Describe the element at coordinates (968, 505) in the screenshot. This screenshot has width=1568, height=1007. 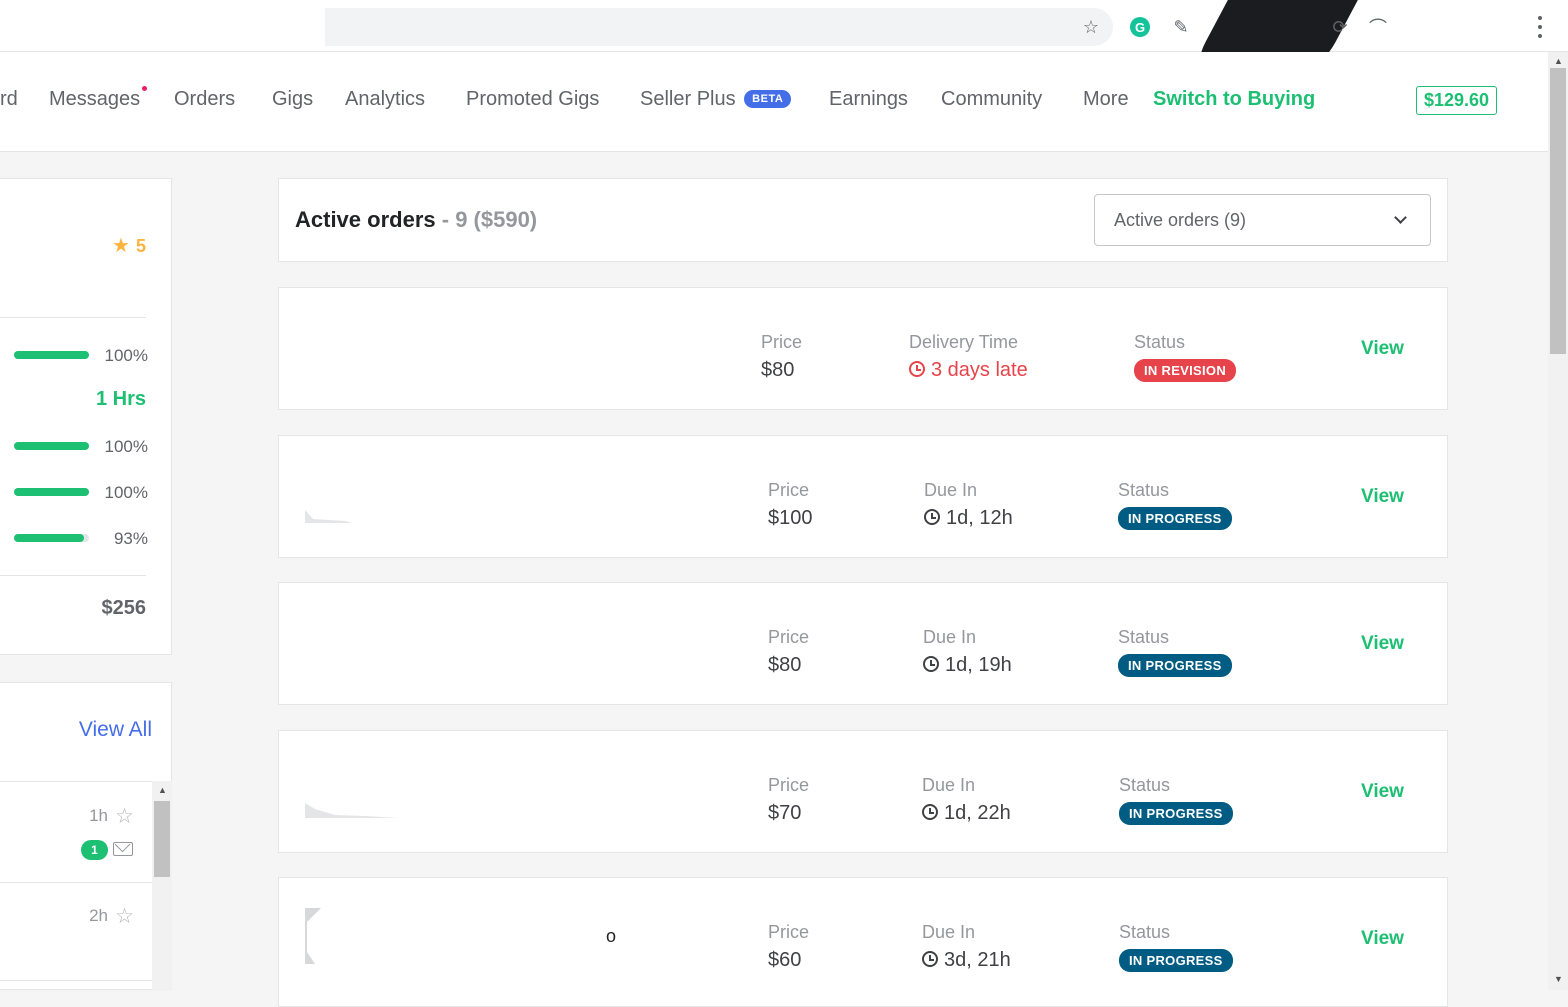
I see `time-column: Due In 1d, 12h` at that location.